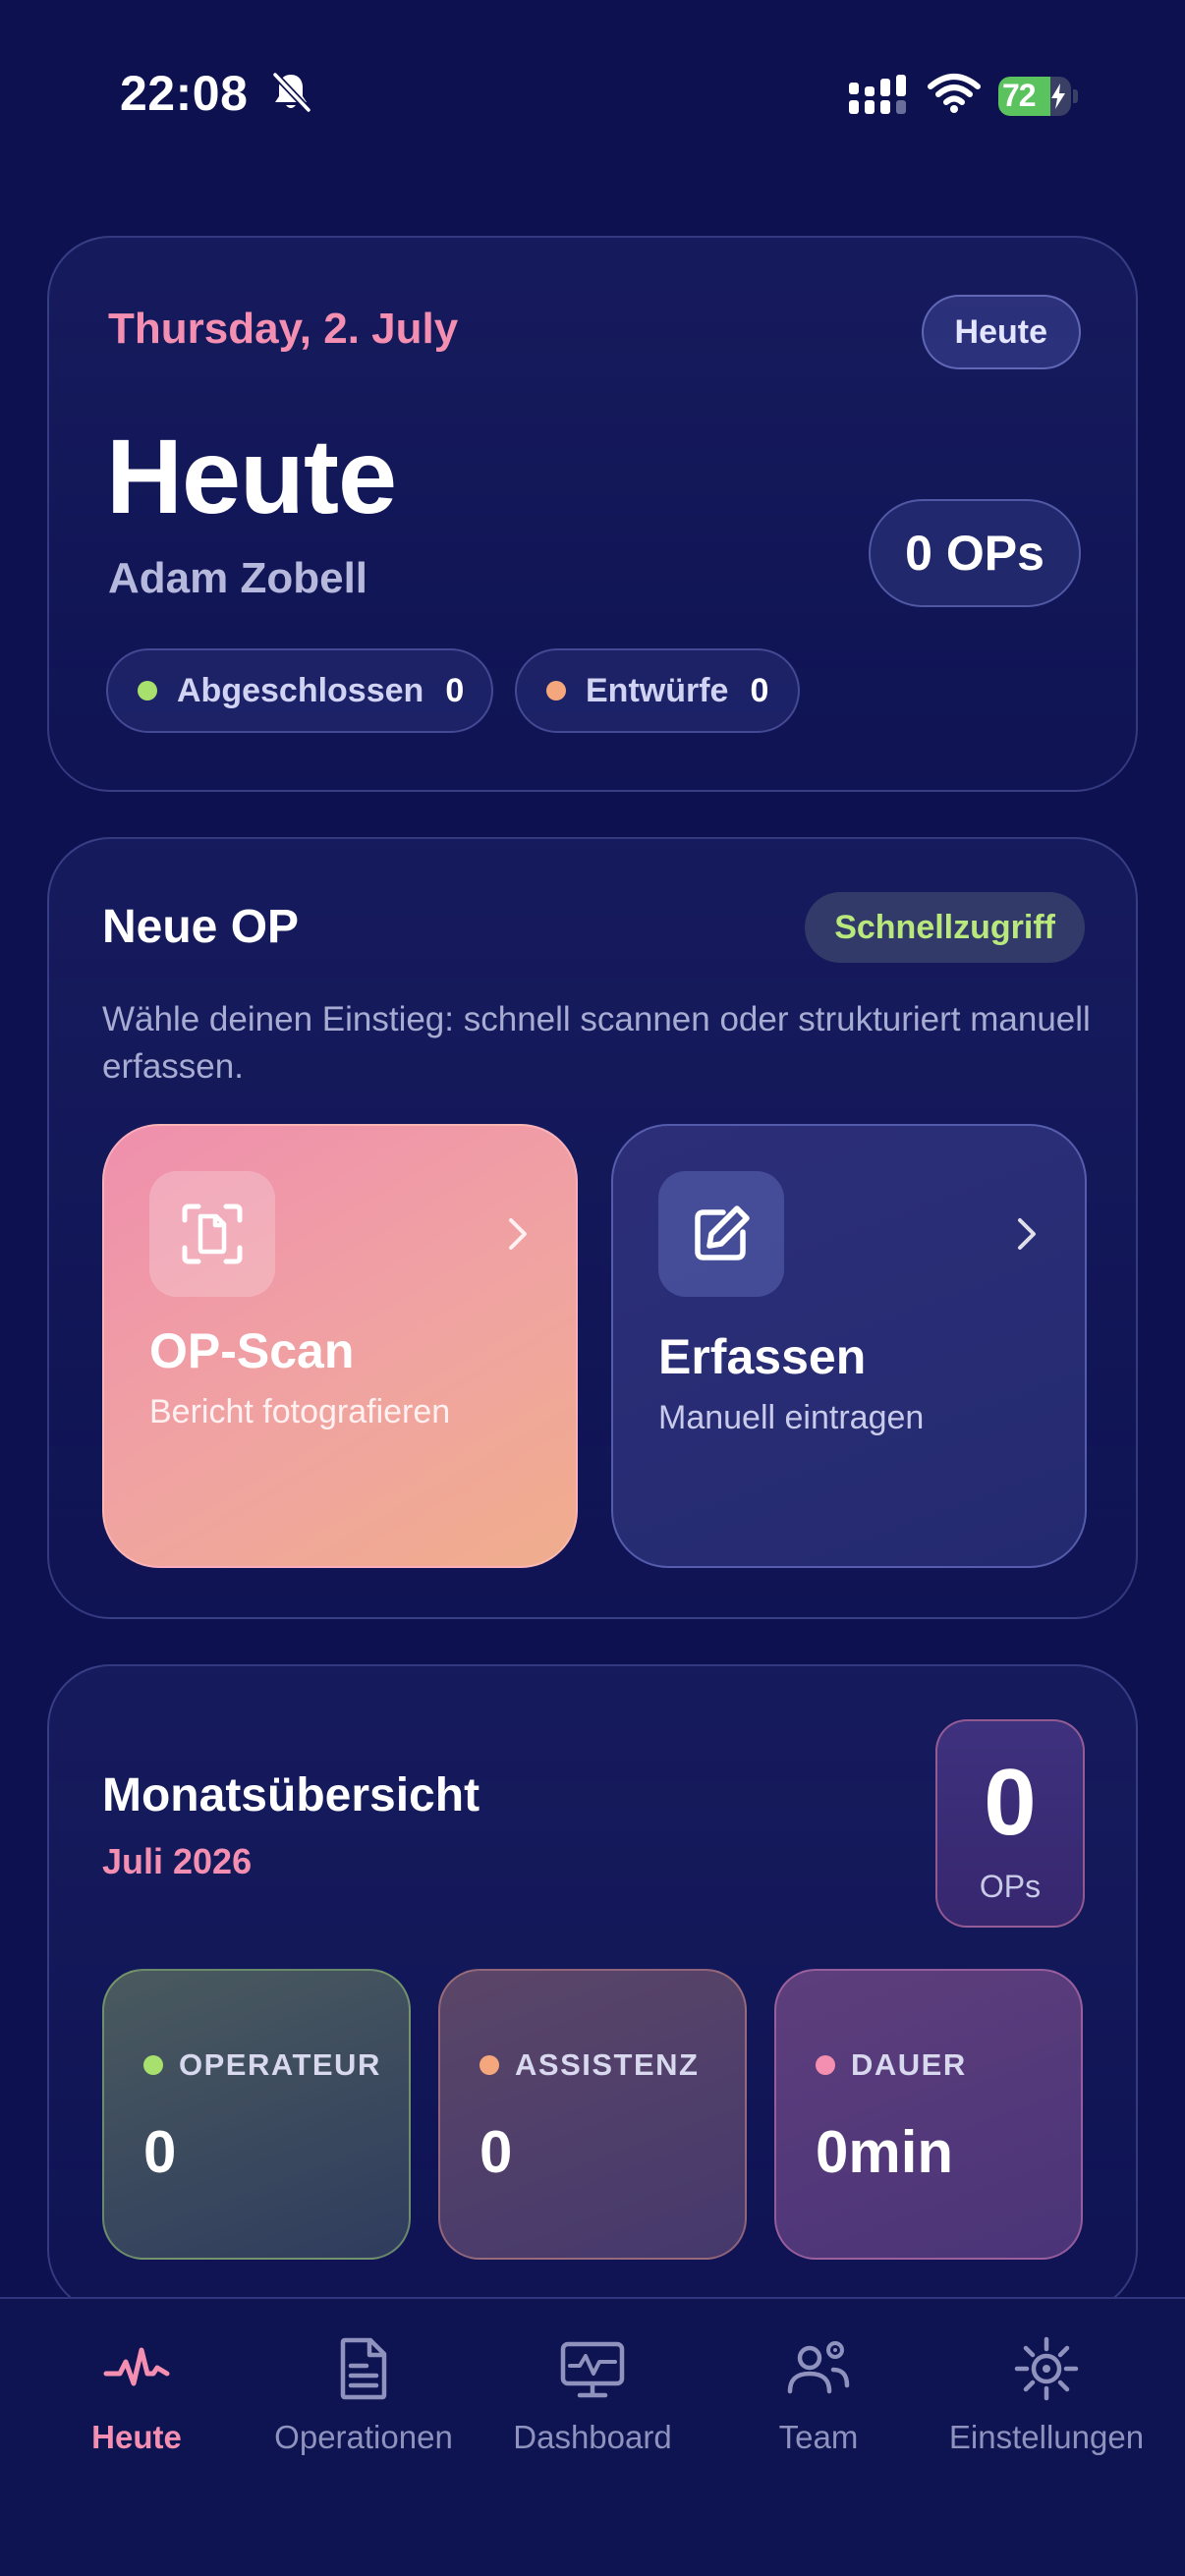 The image size is (1185, 2576). I want to click on tab-label: Dashboard, so click(592, 2437).